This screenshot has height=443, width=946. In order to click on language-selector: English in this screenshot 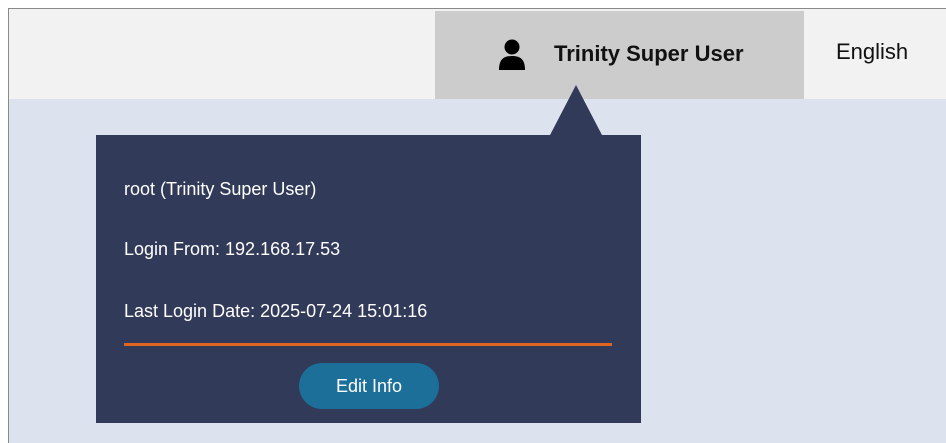, I will do `click(872, 52)`.